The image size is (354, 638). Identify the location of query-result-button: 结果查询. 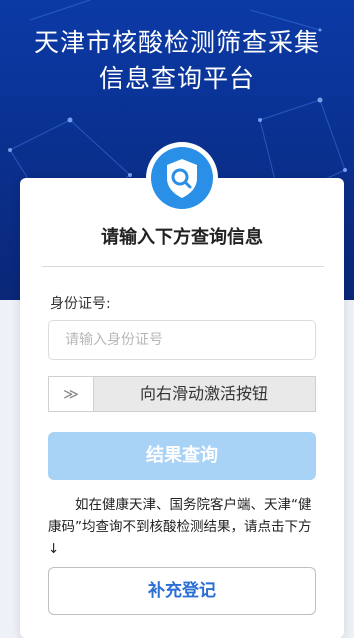
(182, 456).